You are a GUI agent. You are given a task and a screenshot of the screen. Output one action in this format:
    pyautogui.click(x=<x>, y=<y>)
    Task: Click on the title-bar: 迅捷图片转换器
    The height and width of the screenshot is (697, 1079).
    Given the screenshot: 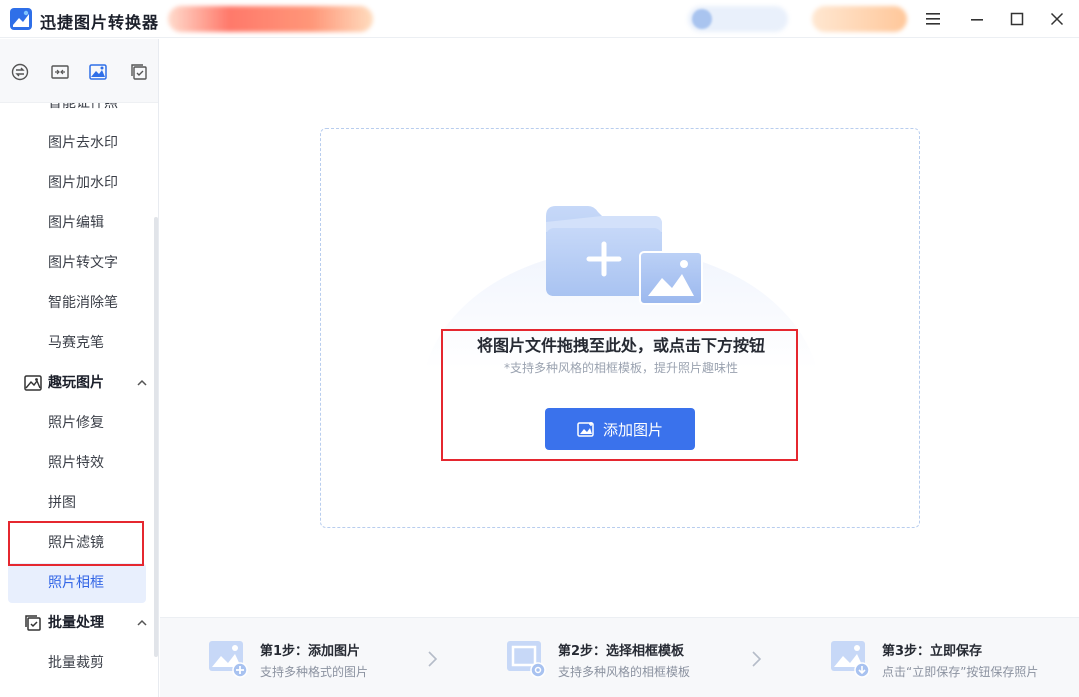 What is the action you would take?
    pyautogui.click(x=539, y=19)
    